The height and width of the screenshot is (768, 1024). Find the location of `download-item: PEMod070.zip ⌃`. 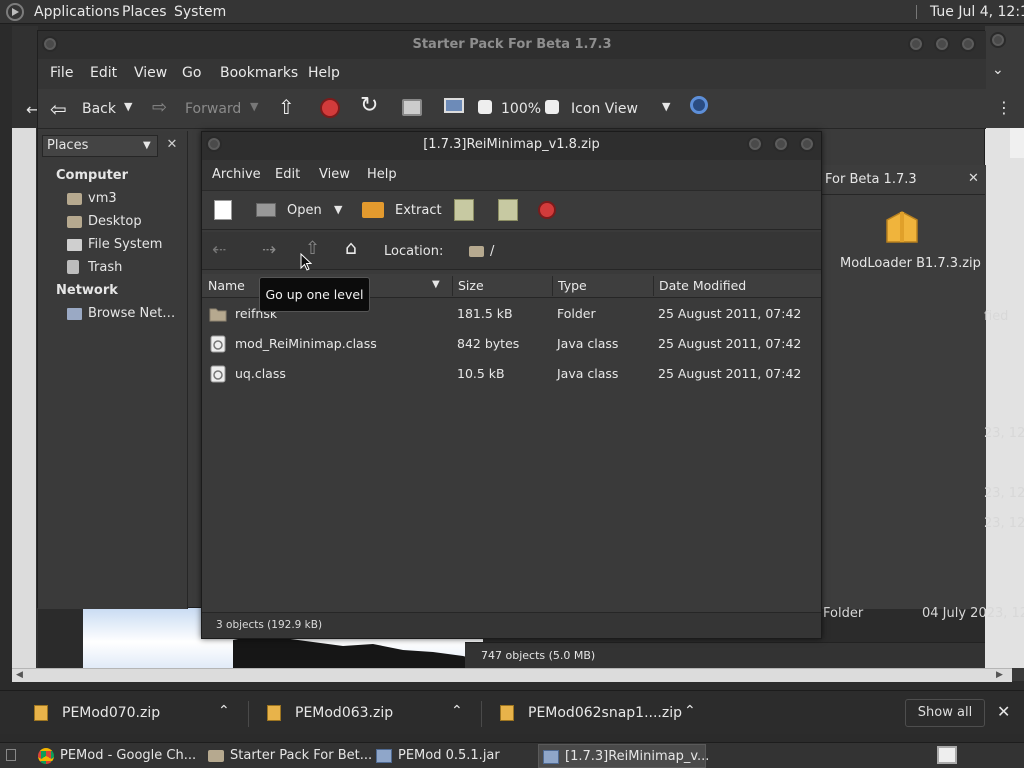

download-item: PEMod070.zip ⌃ is located at coordinates (124, 713).